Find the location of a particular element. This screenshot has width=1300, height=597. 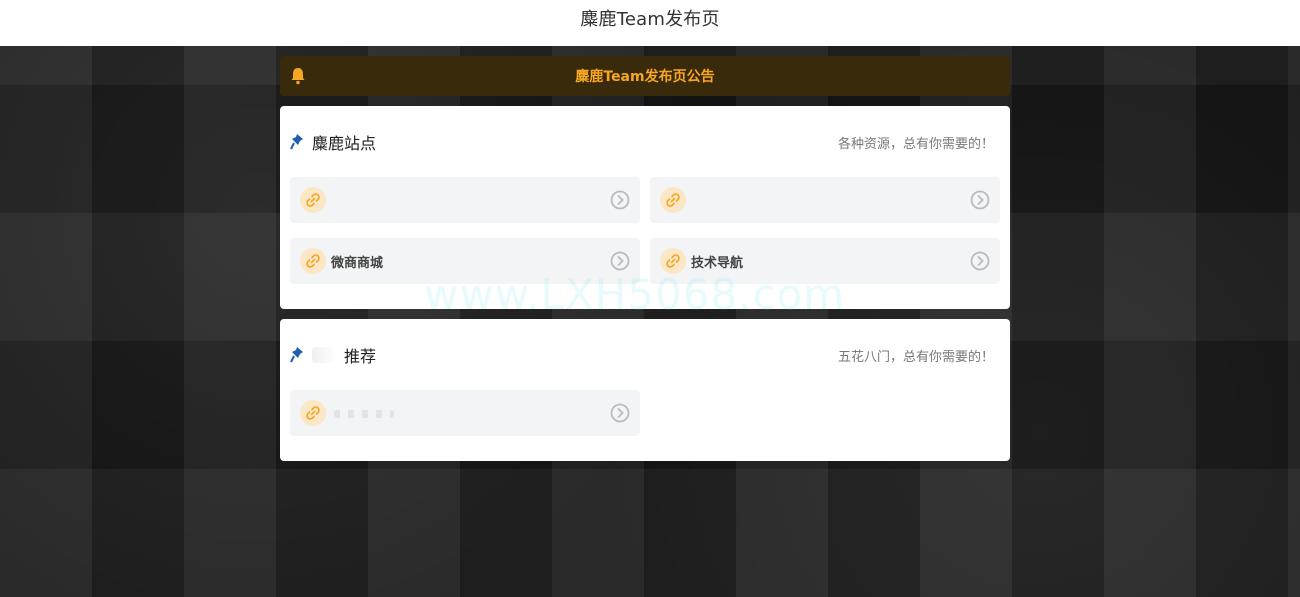

page-header: 麋鹿Team发布页 is located at coordinates (650, 23).